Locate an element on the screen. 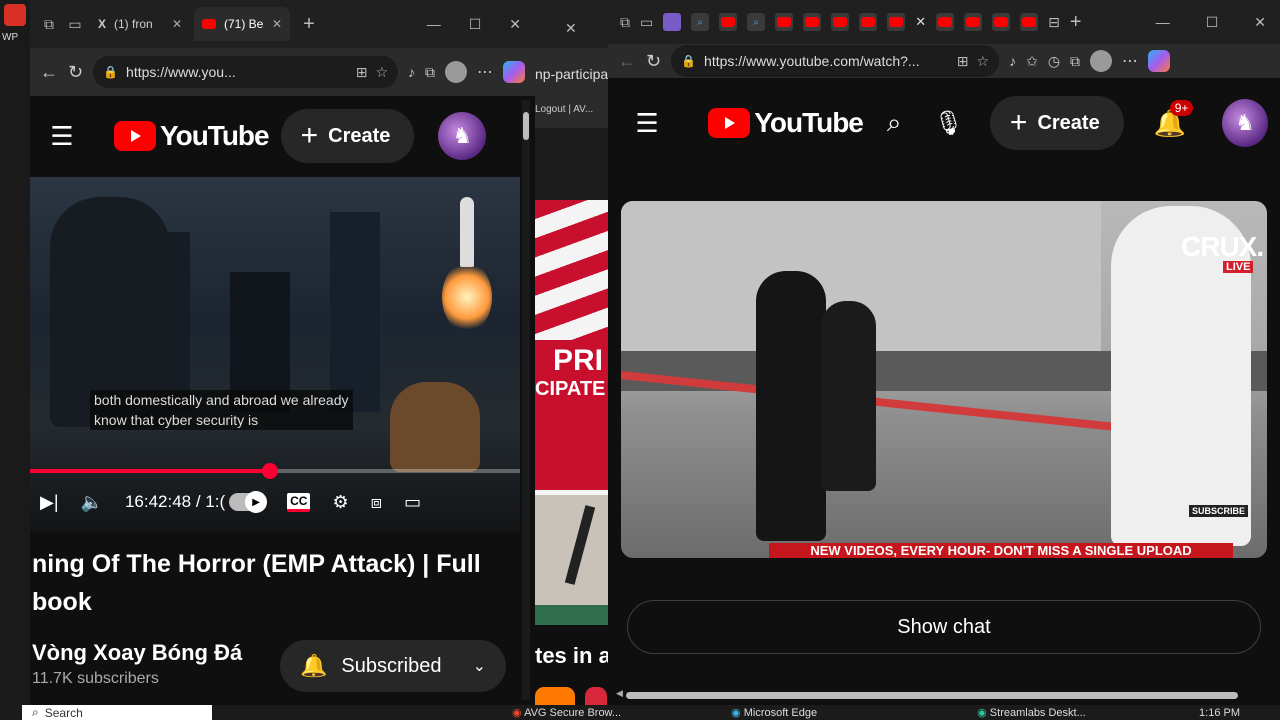 Image resolution: width=1280 pixels, height=720 pixels. left-url-bar: 🔒 https://www.you... ⊞ ☆ is located at coordinates (245, 72).